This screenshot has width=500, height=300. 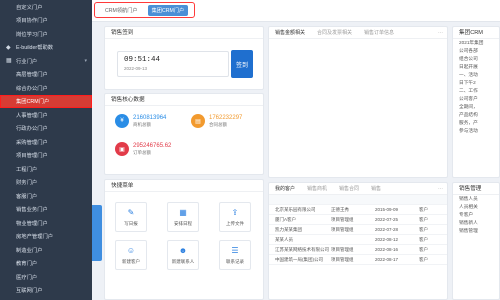 What do you see at coordinates (476, 215) in the screenshot?
I see `list-item: 专客户` at bounding box center [476, 215].